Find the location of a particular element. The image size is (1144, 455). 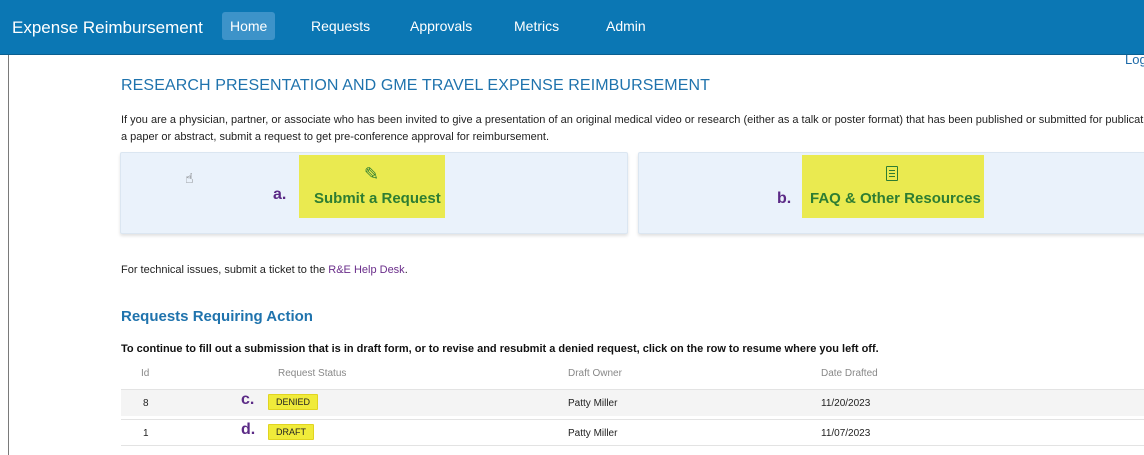

status-badge: DRAFT is located at coordinates (291, 432).